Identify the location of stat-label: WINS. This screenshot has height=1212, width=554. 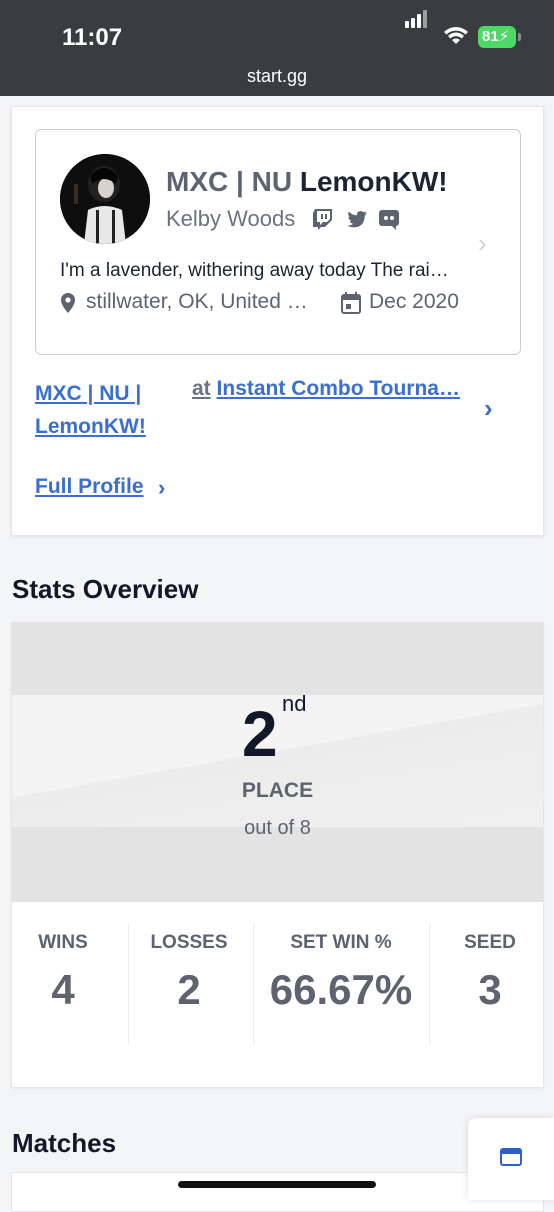
(63, 942).